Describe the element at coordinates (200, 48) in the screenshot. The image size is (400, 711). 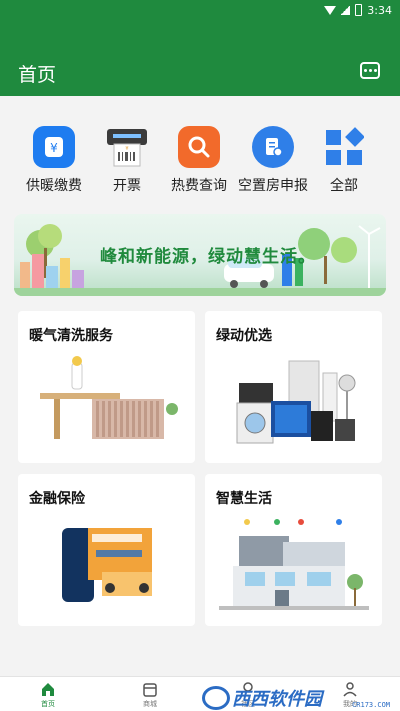
I see `app-header: 3:34 首页` at that location.